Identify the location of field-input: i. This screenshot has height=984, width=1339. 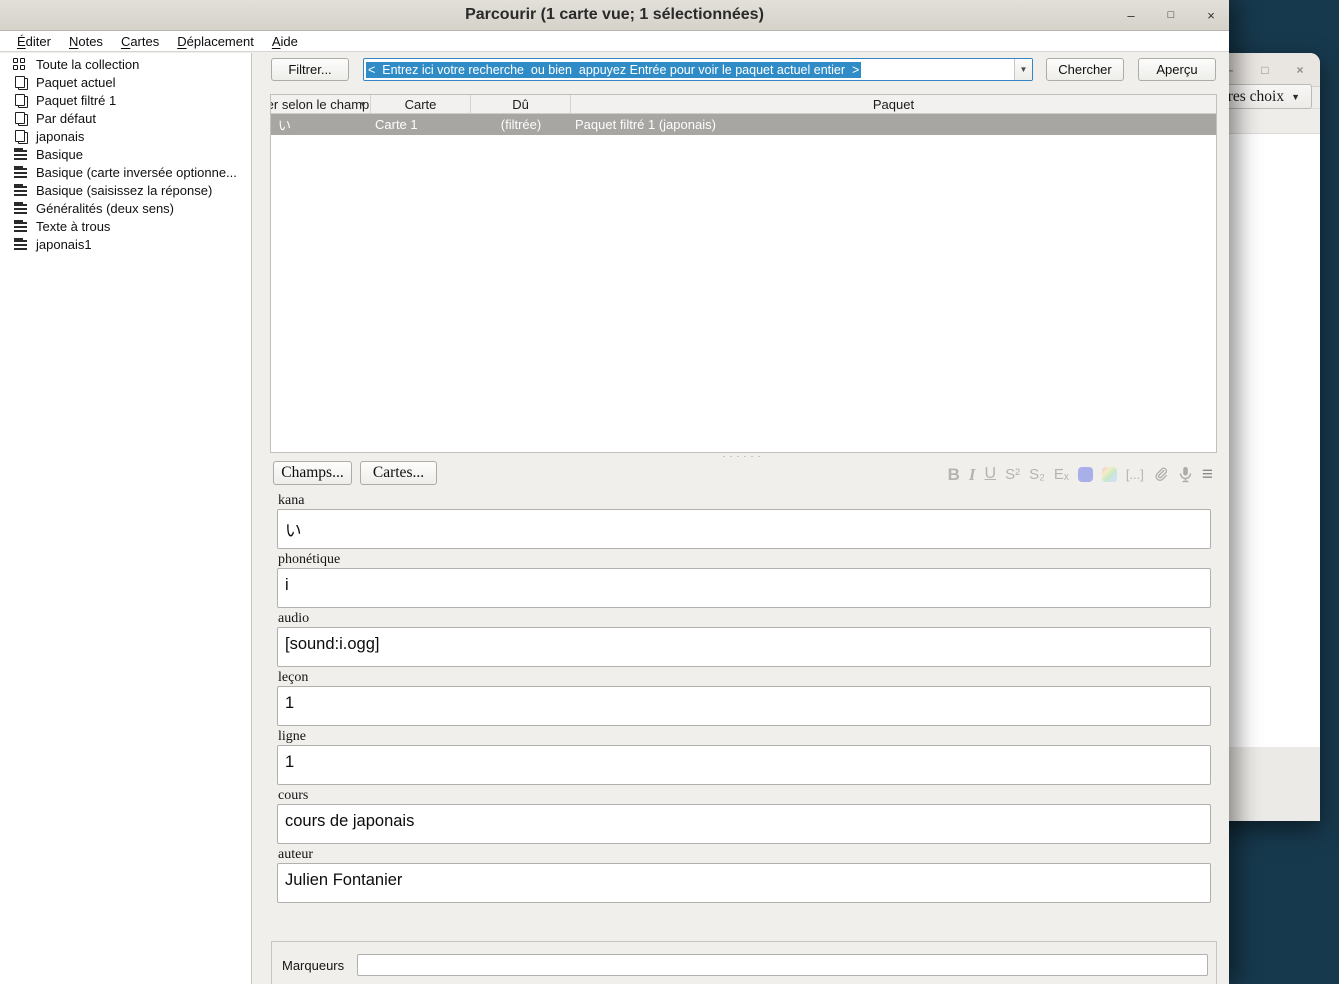
(744, 588).